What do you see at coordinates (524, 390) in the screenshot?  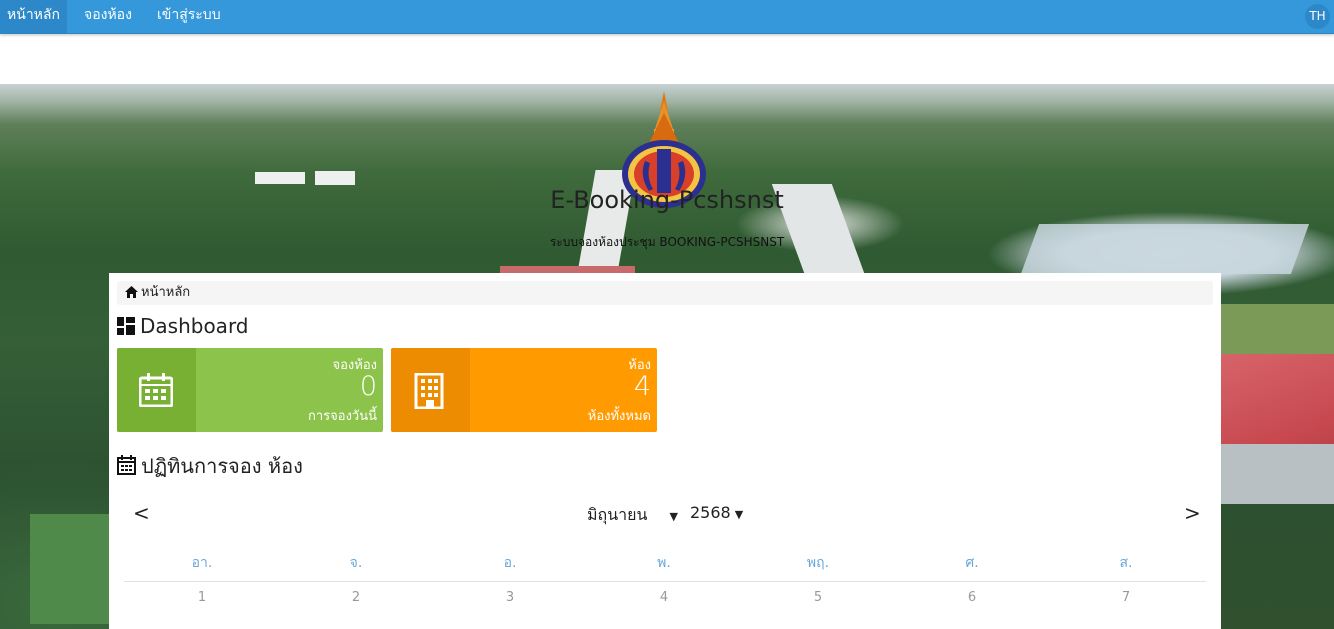 I see `stat-card-total-rooms: ห้อง 4 ห้องทั้งหมด` at bounding box center [524, 390].